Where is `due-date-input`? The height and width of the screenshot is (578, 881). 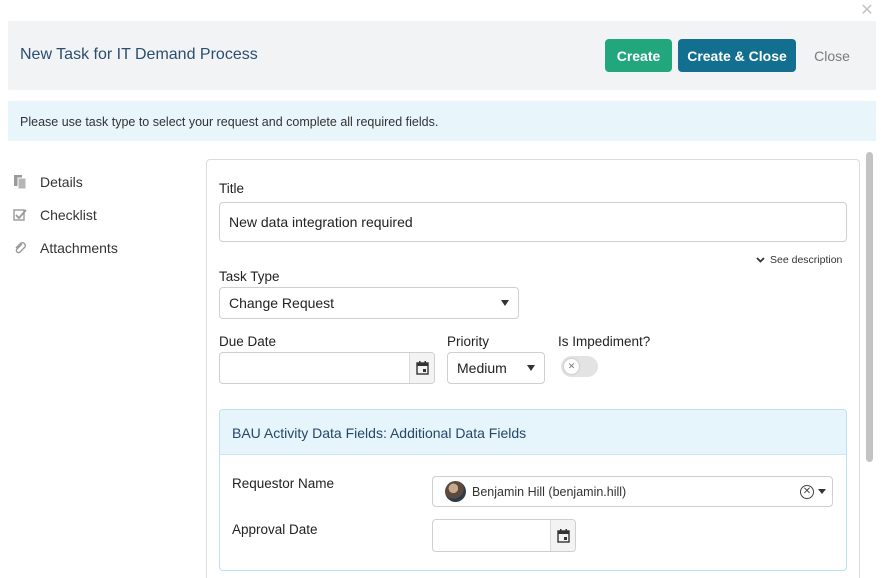
due-date-input is located at coordinates (327, 368).